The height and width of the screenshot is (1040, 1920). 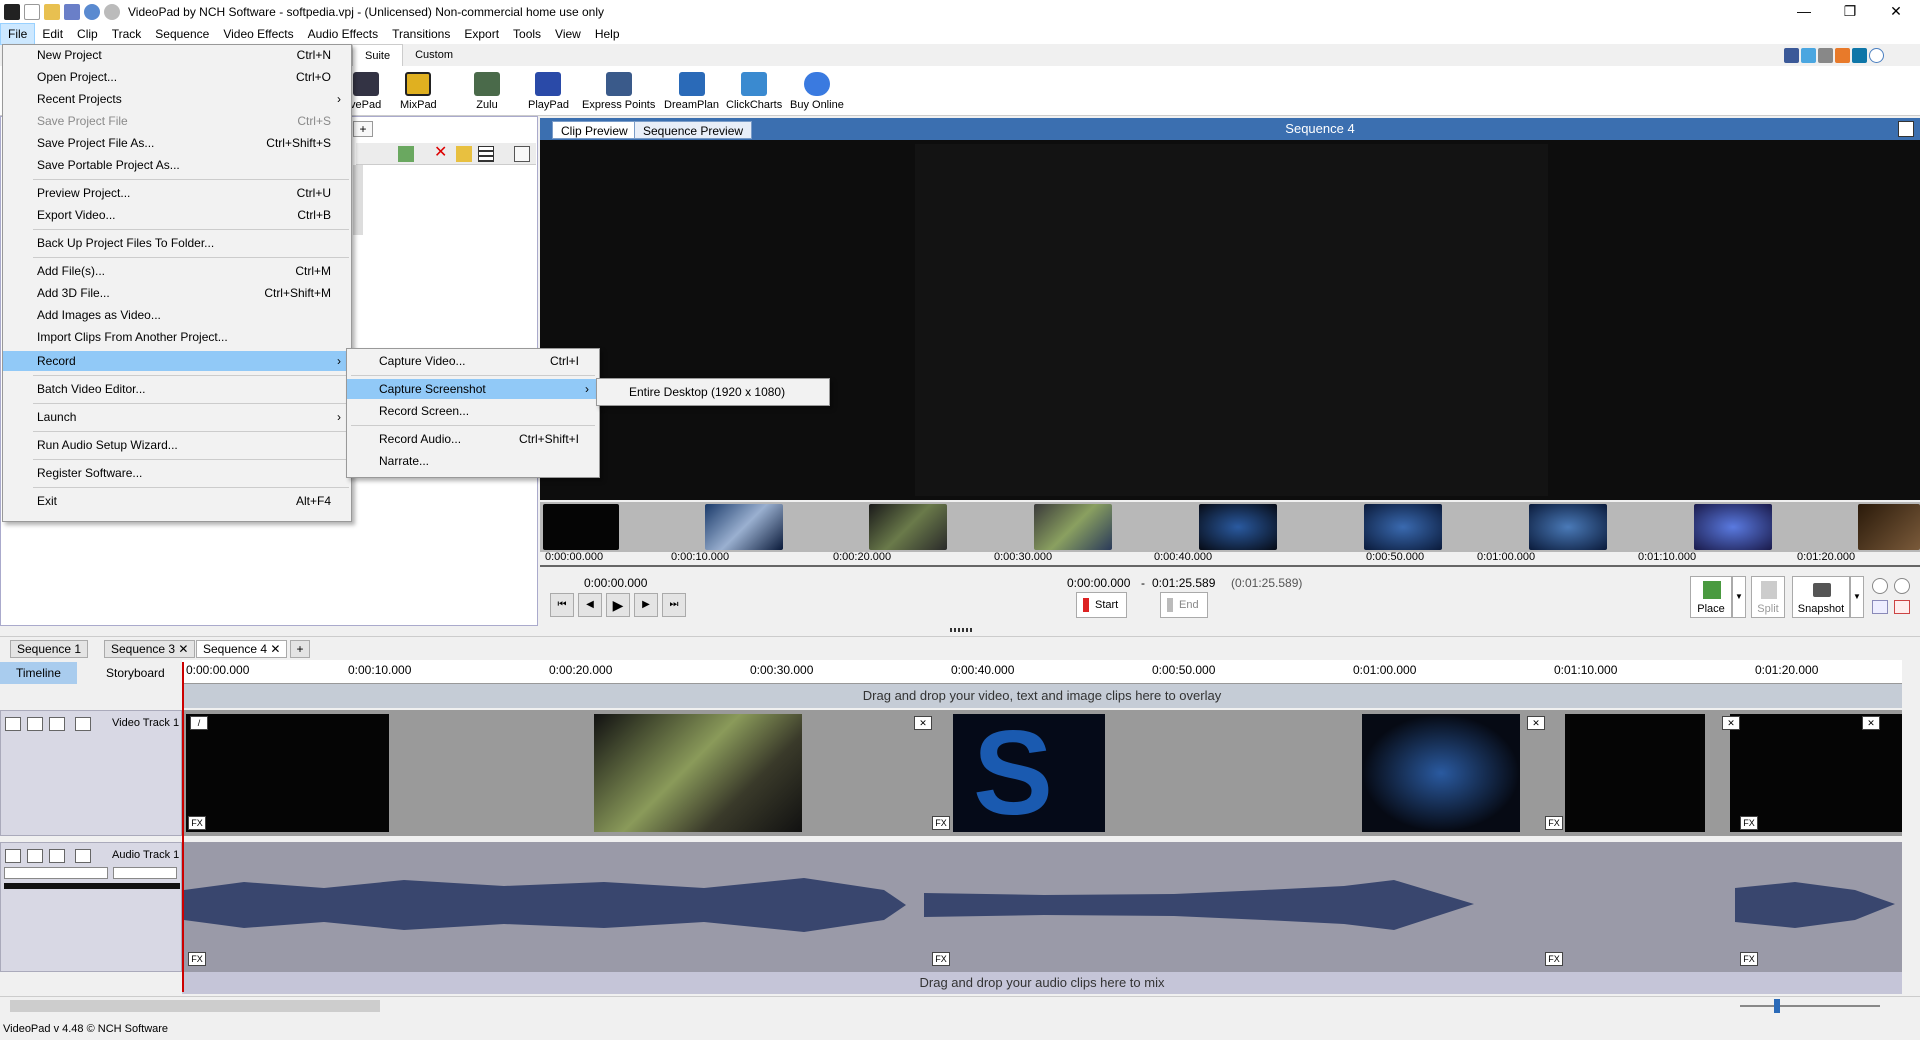 What do you see at coordinates (32, 12) in the screenshot?
I see `new-icon` at bounding box center [32, 12].